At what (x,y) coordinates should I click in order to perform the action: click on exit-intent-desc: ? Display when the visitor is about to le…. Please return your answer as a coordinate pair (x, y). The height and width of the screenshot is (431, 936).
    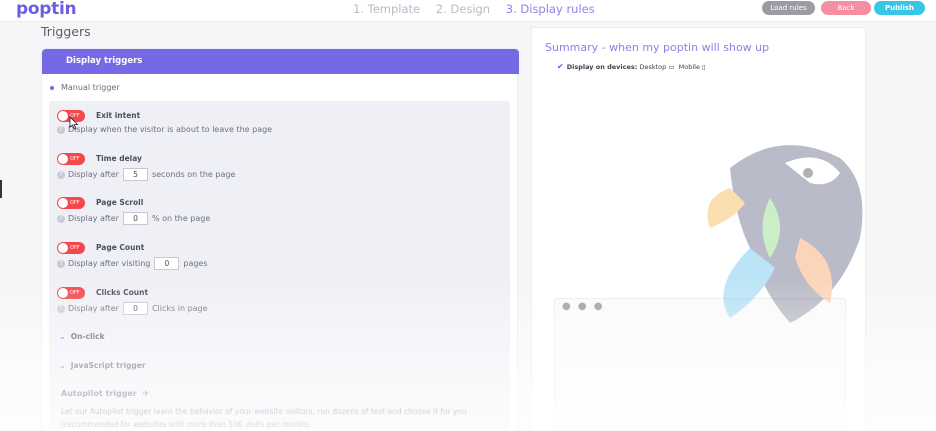
    Looking at the image, I should click on (164, 129).